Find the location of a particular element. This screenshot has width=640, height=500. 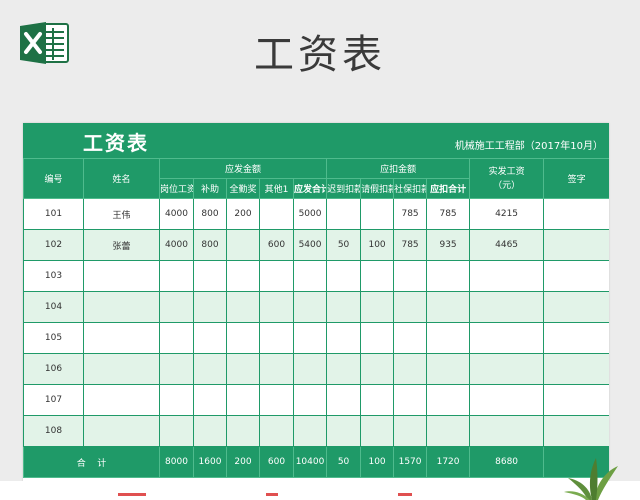

cell-no: 105 is located at coordinates (53, 338).